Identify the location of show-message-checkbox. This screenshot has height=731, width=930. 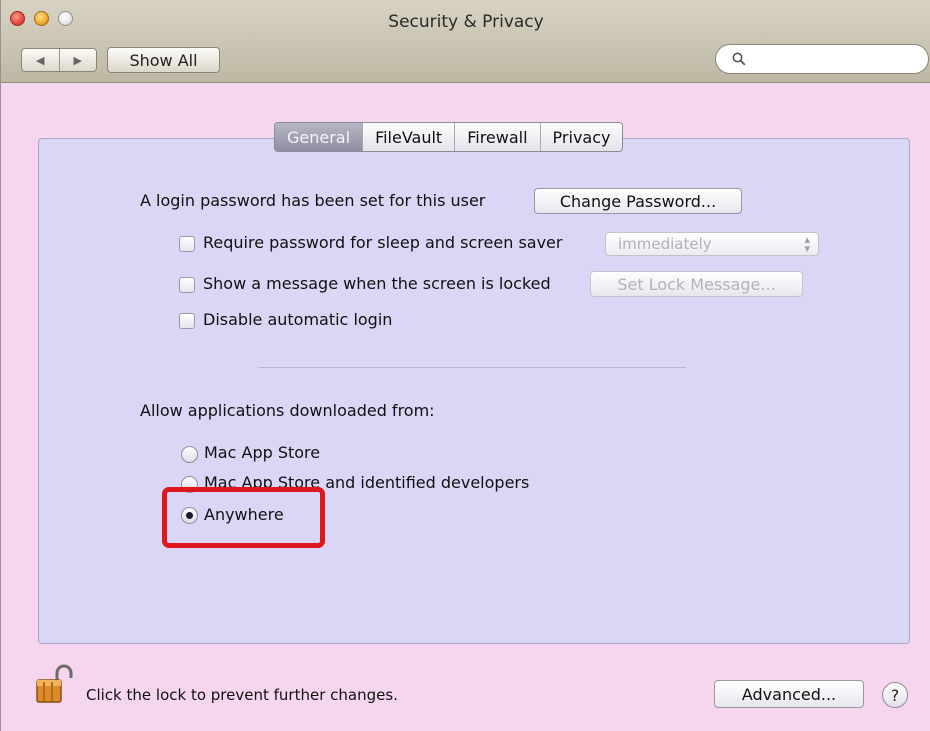
(187, 285).